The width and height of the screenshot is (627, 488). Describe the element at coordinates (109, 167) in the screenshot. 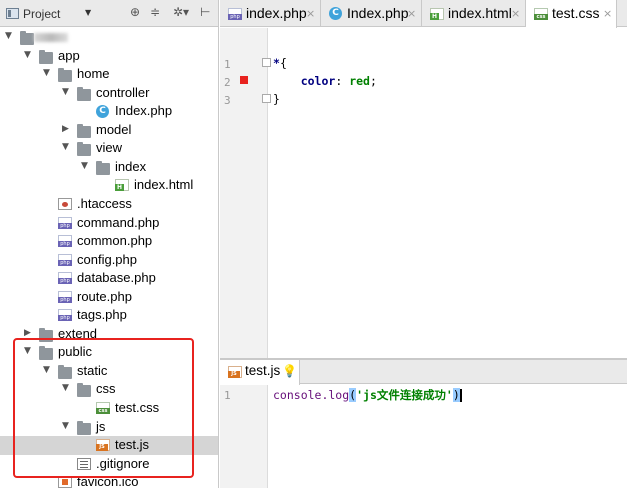

I see `tree-item-index: ▼ index` at that location.